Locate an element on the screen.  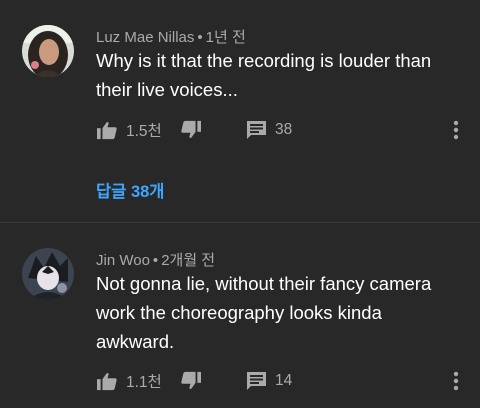
reply-count: 38 is located at coordinates (284, 129).